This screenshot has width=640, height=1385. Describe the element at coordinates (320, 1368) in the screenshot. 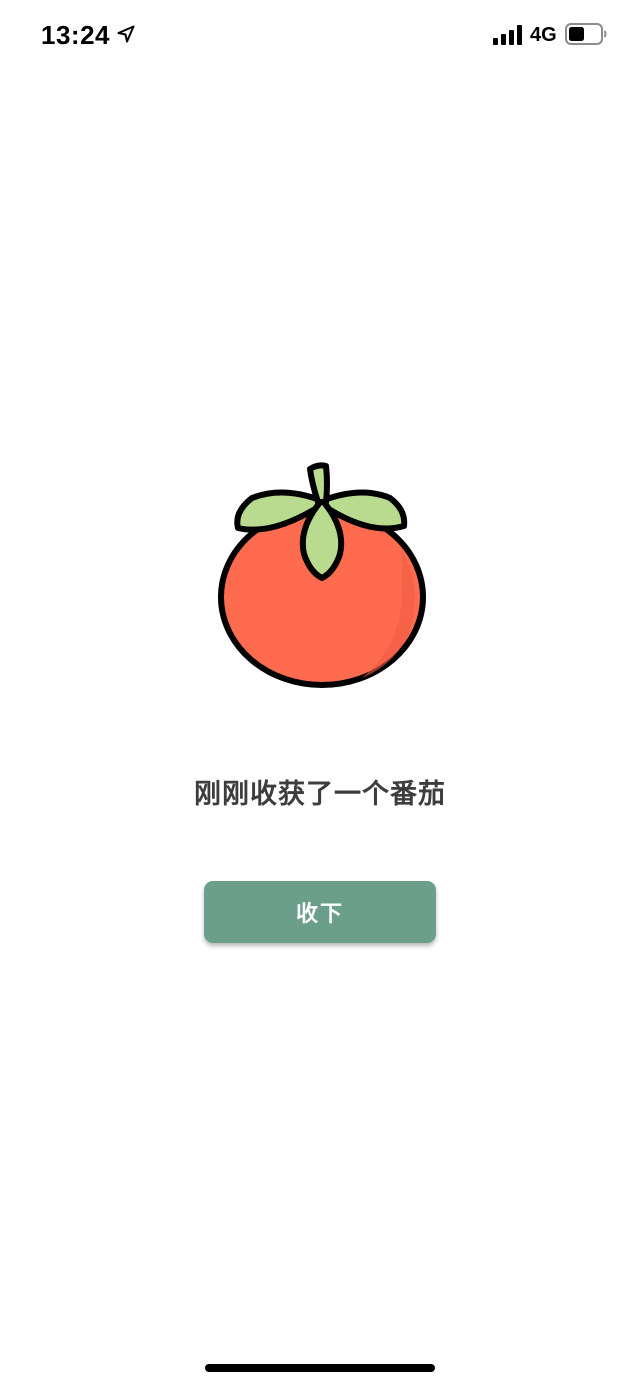

I see `home-indicator` at that location.